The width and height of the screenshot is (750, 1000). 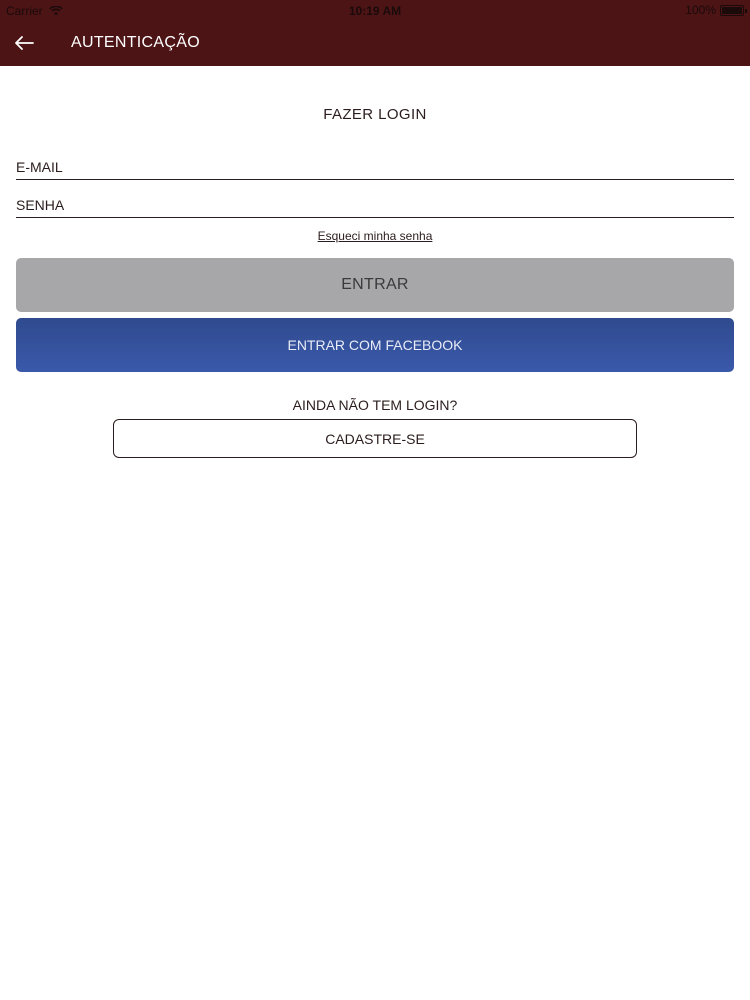 I want to click on battery-icon, so click(x=733, y=10).